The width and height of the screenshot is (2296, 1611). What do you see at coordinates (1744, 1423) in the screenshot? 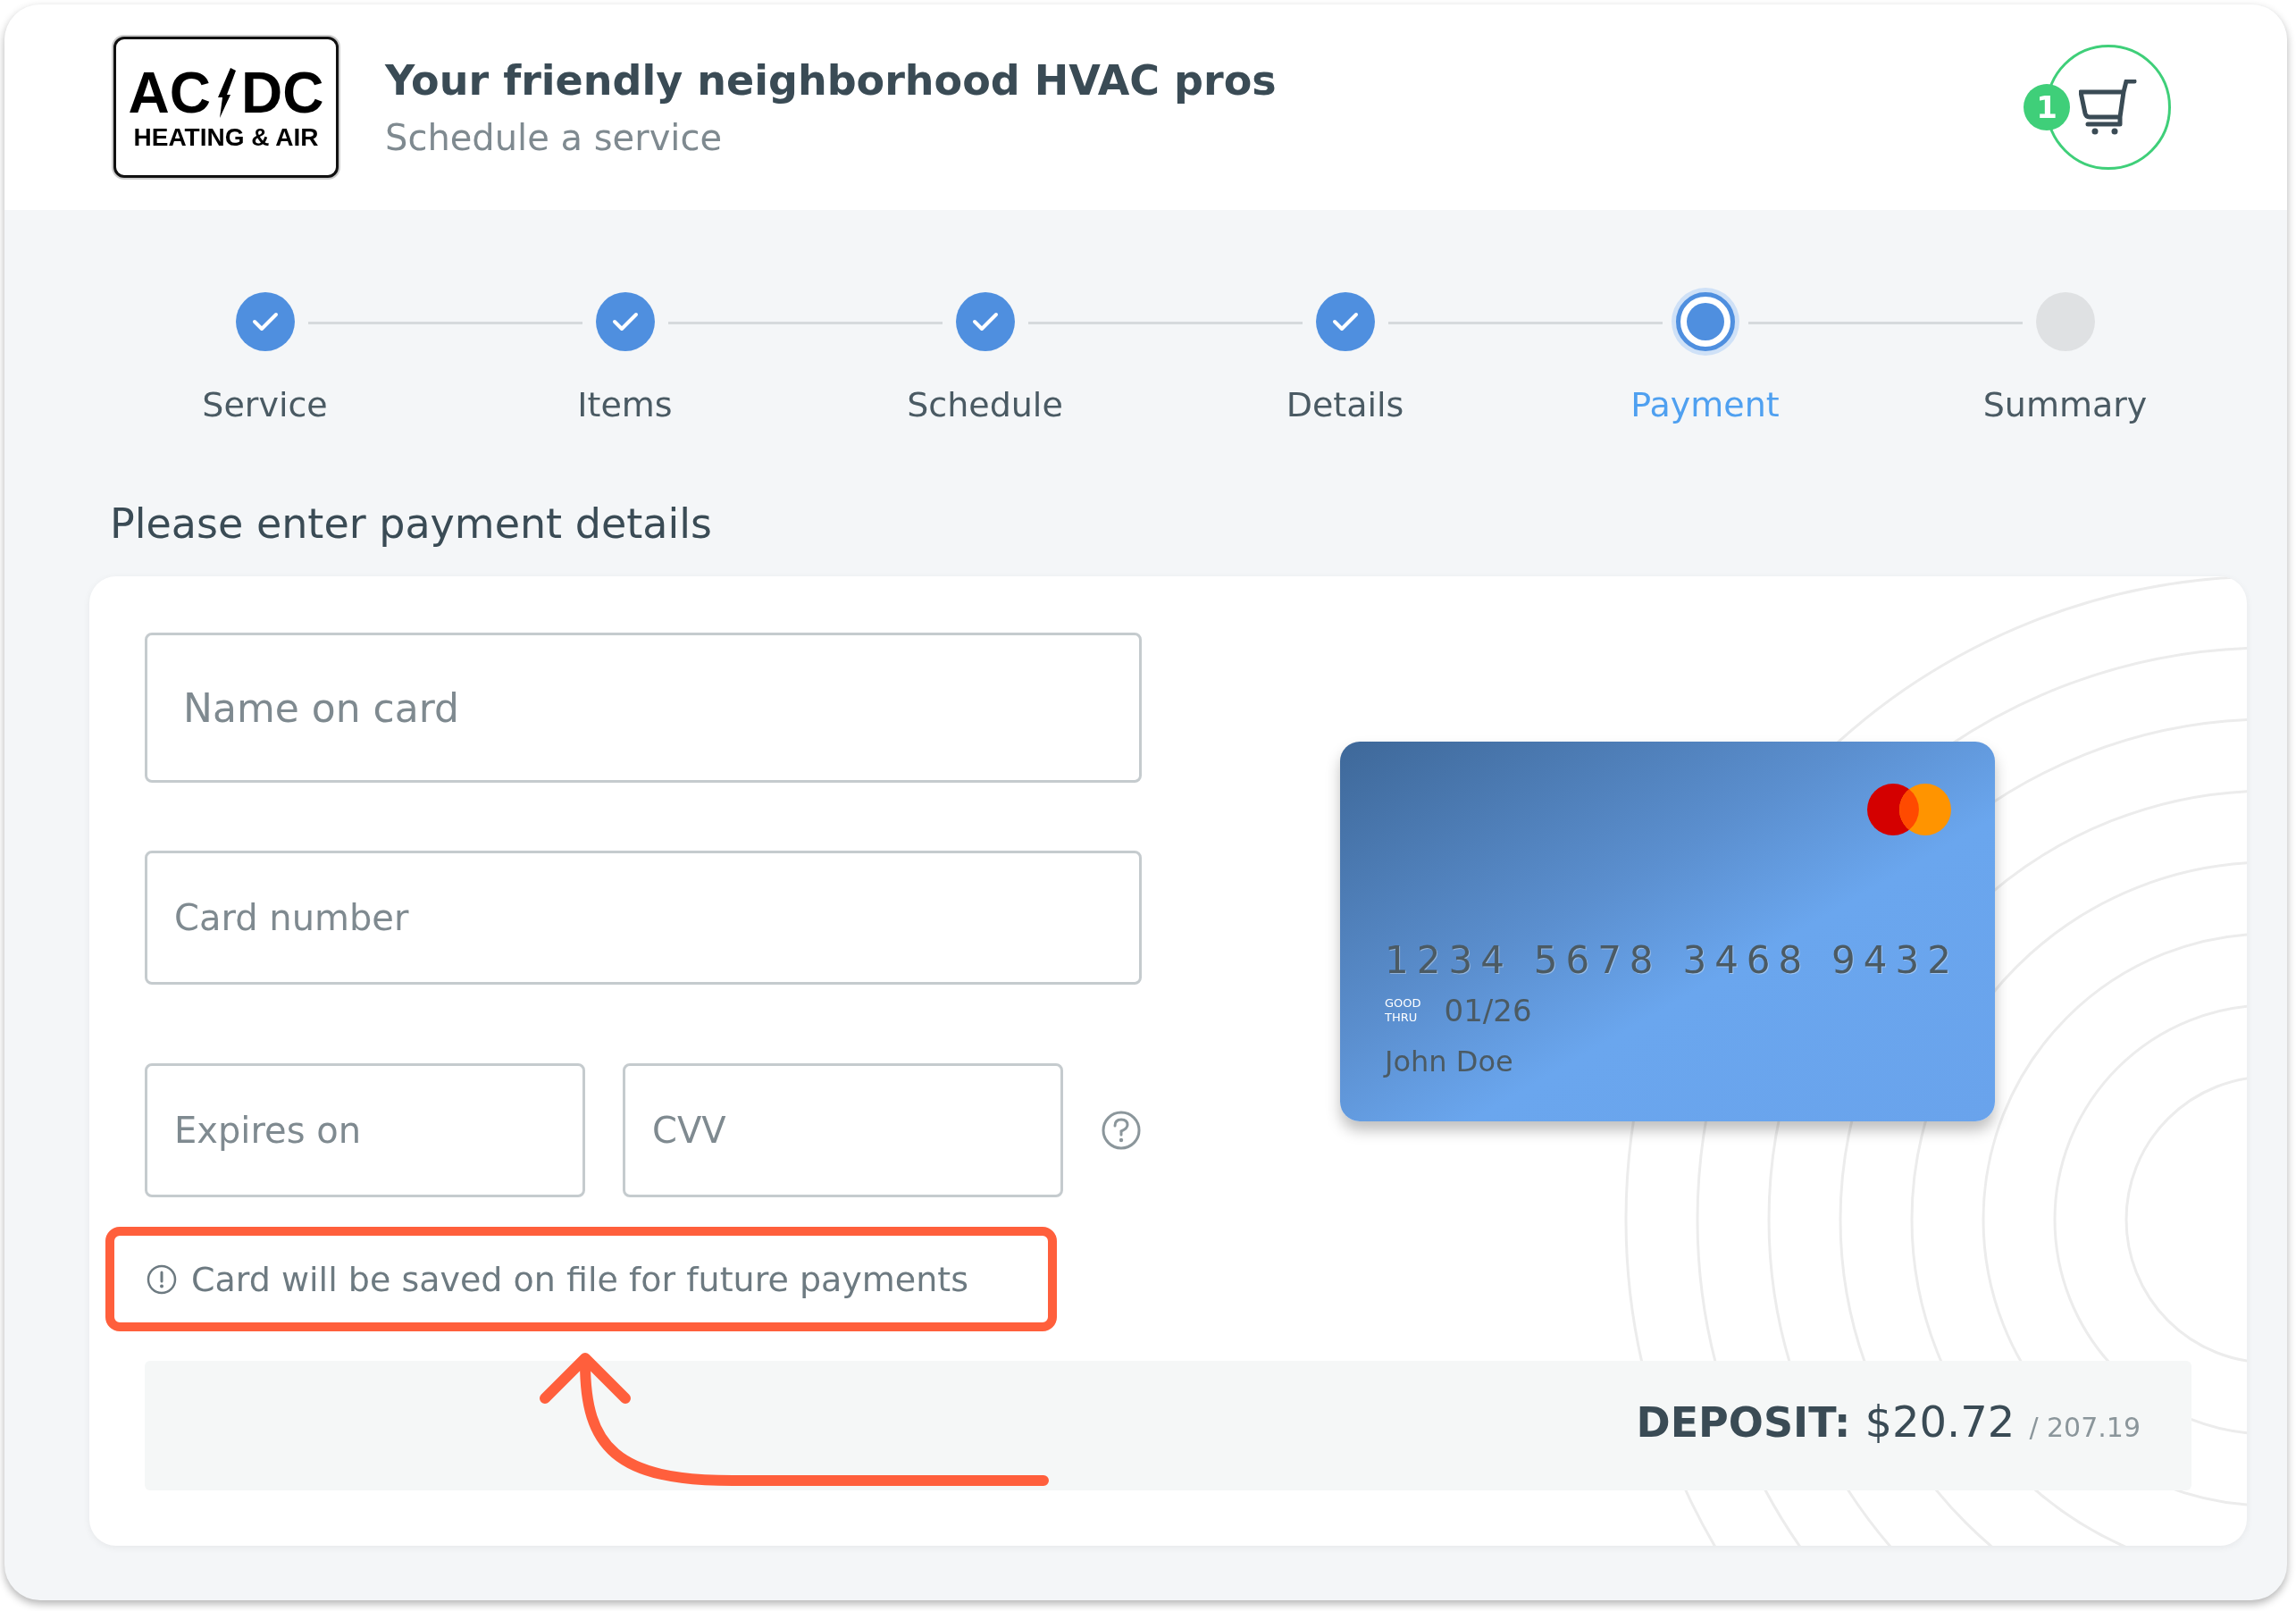
I see `deposit-label: DEPOSIT:` at bounding box center [1744, 1423].